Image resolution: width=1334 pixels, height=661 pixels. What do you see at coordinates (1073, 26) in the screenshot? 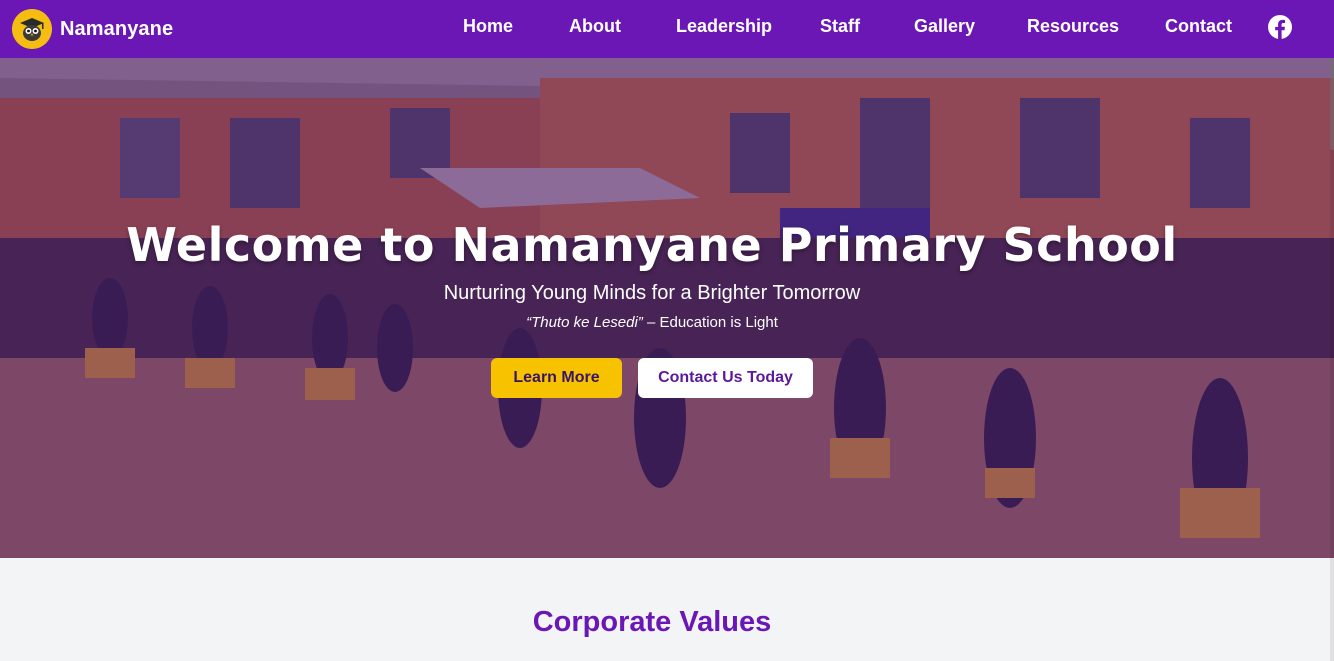
I see `nav-link-resources: Resources` at bounding box center [1073, 26].